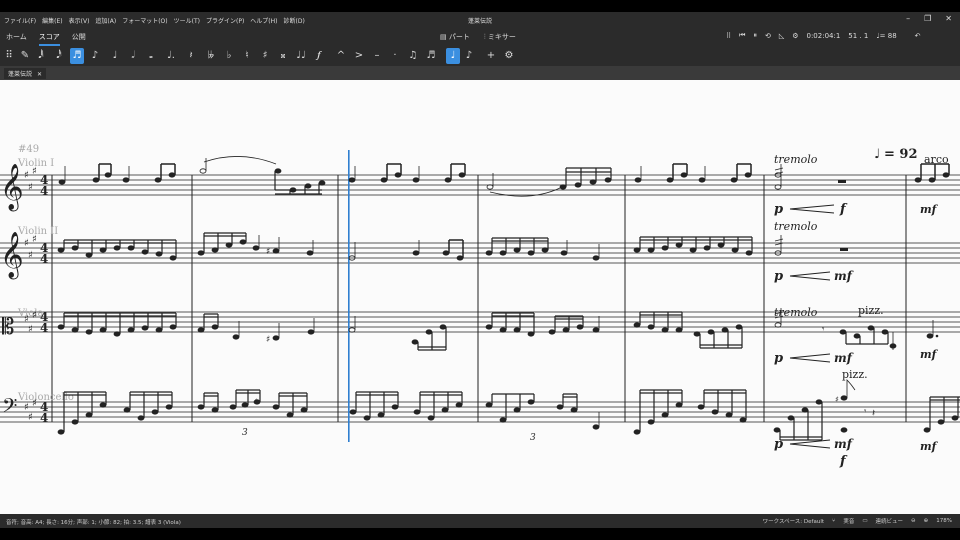 The image size is (960, 540). What do you see at coordinates (936, 159) in the screenshot?
I see `arco-text: arco` at bounding box center [936, 159].